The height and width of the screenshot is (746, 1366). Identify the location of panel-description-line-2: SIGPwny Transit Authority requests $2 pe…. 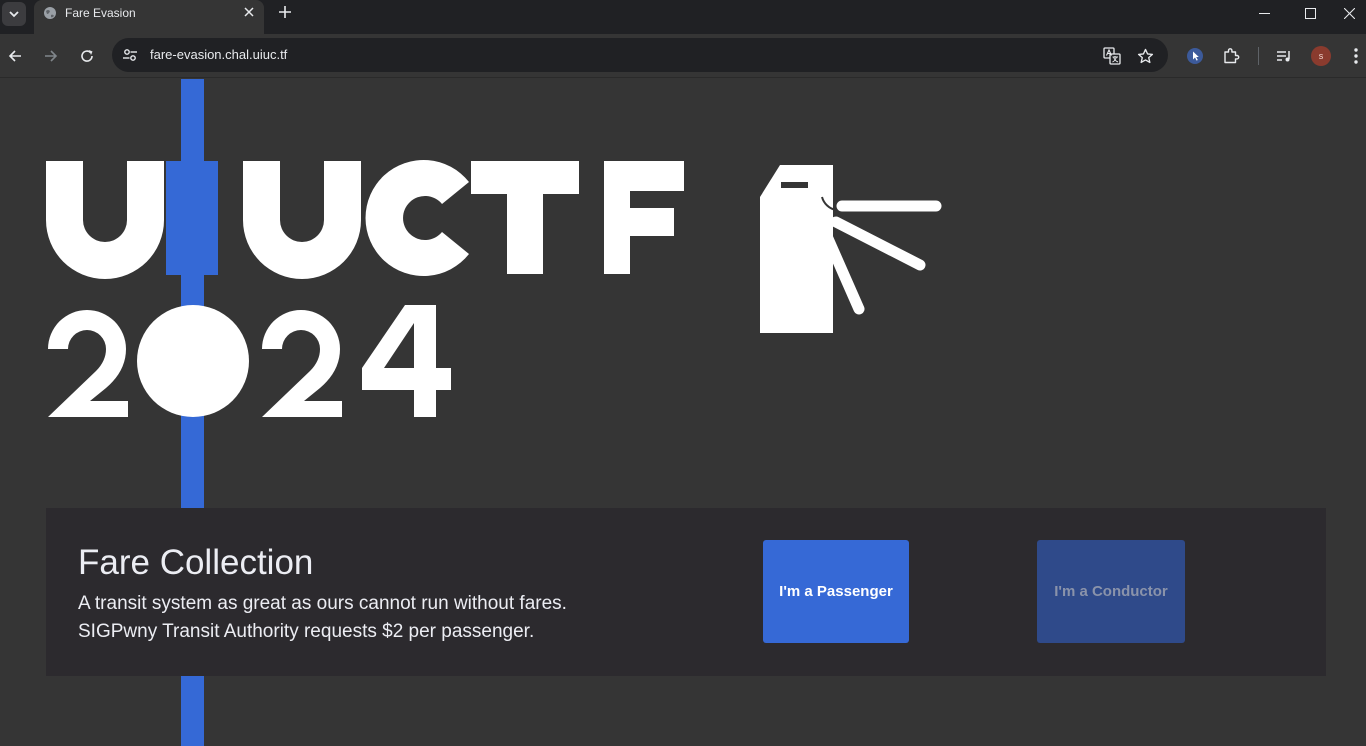
(306, 631).